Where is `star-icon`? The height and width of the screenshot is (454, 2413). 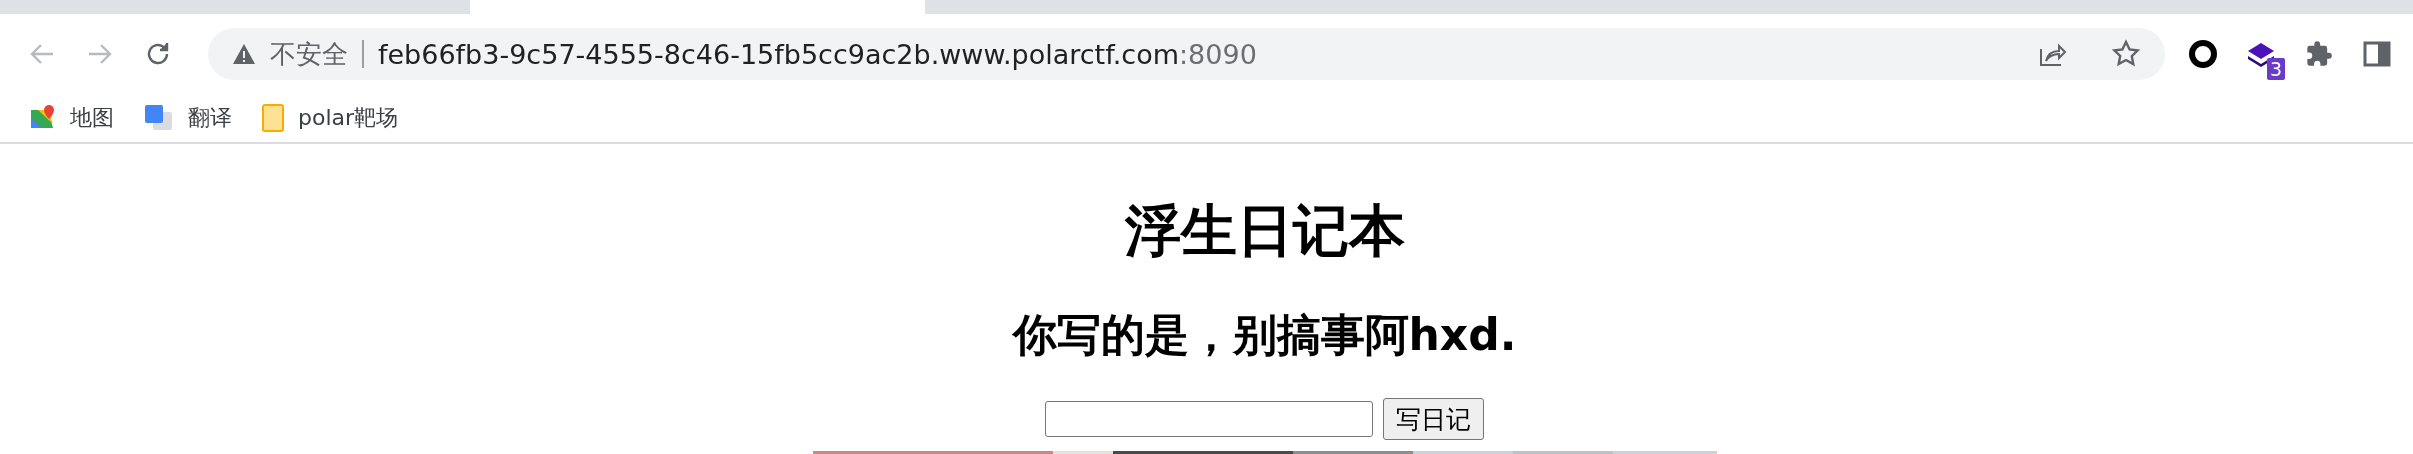
star-icon is located at coordinates (2126, 54).